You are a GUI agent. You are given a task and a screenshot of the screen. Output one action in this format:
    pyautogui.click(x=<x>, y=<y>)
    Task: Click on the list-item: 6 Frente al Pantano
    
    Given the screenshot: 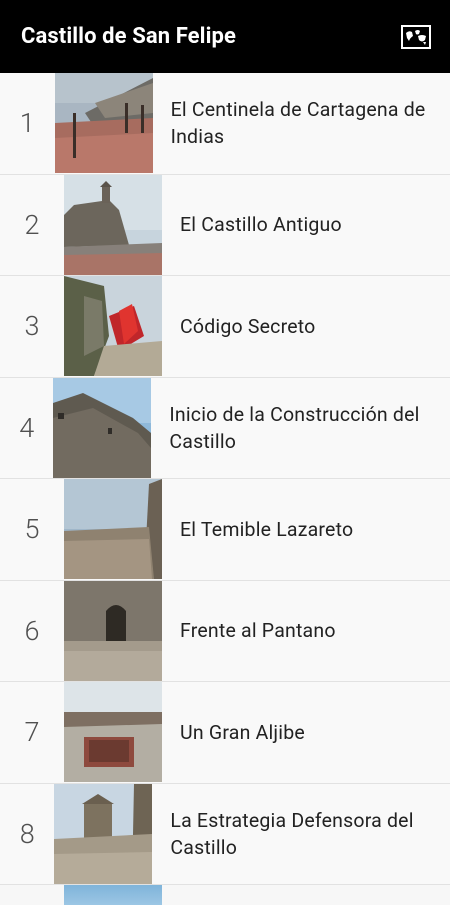 What is the action you would take?
    pyautogui.click(x=225, y=631)
    